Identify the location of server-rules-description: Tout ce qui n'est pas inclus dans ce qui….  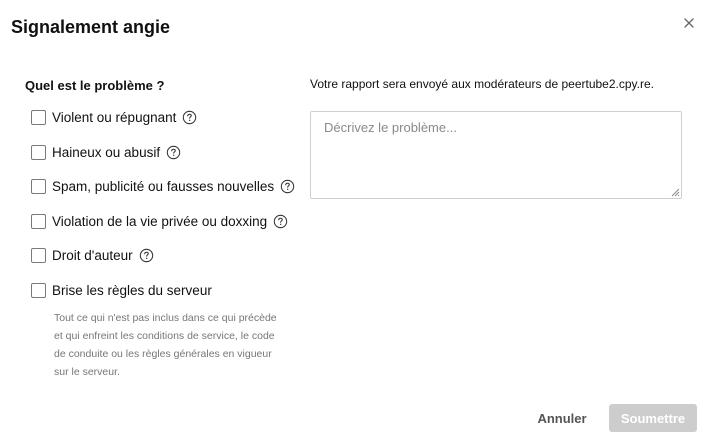
(165, 345).